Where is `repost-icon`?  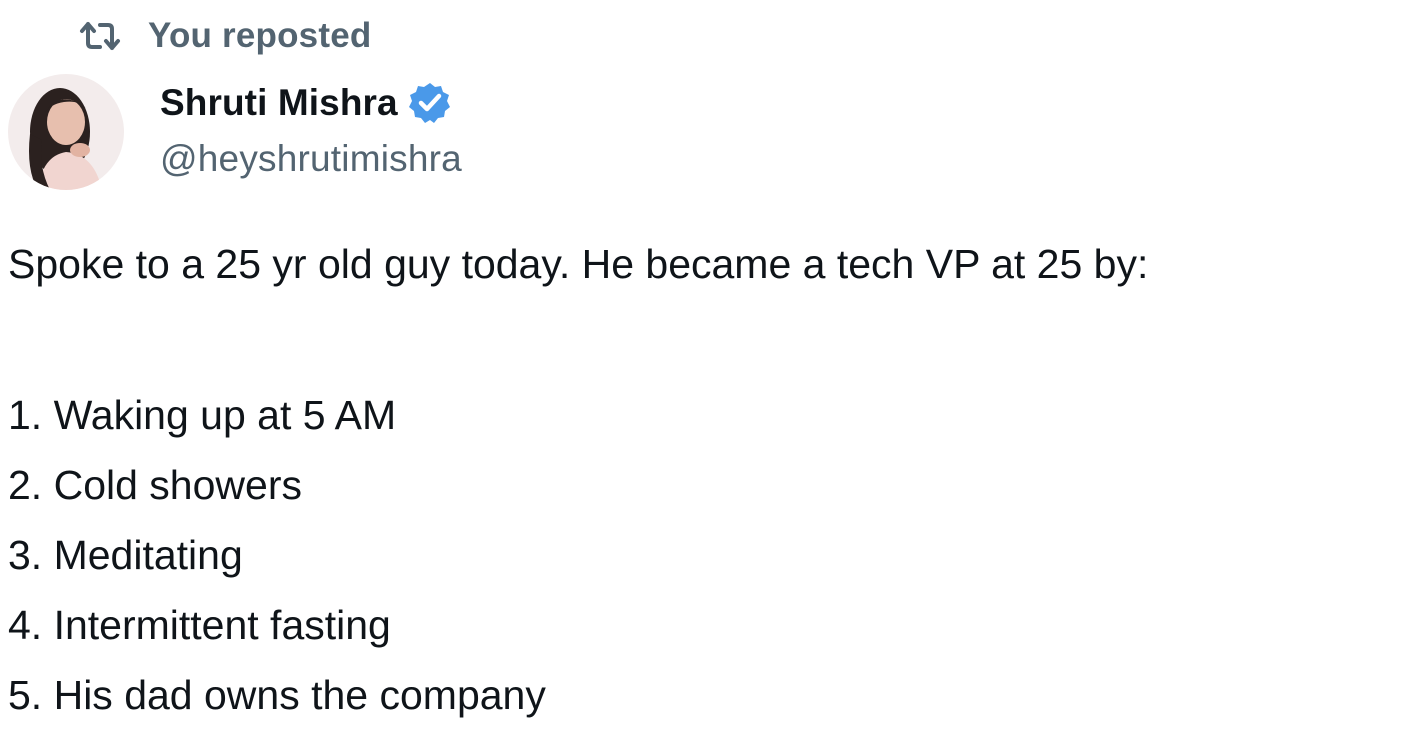
repost-icon is located at coordinates (100, 36).